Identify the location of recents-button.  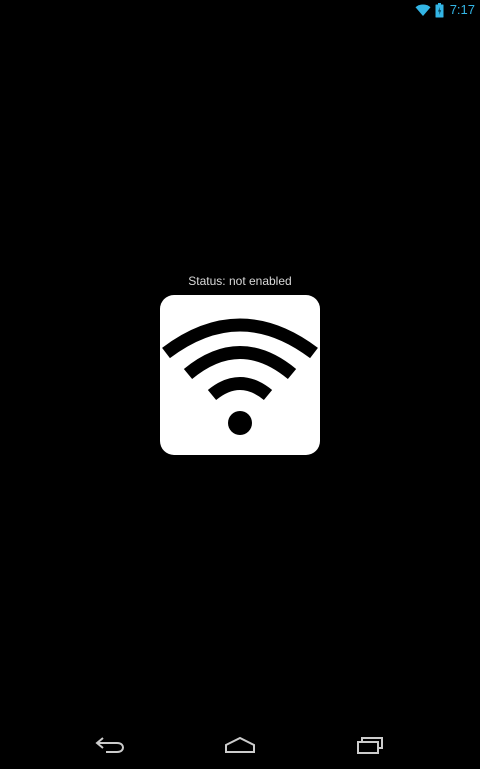
(370, 745).